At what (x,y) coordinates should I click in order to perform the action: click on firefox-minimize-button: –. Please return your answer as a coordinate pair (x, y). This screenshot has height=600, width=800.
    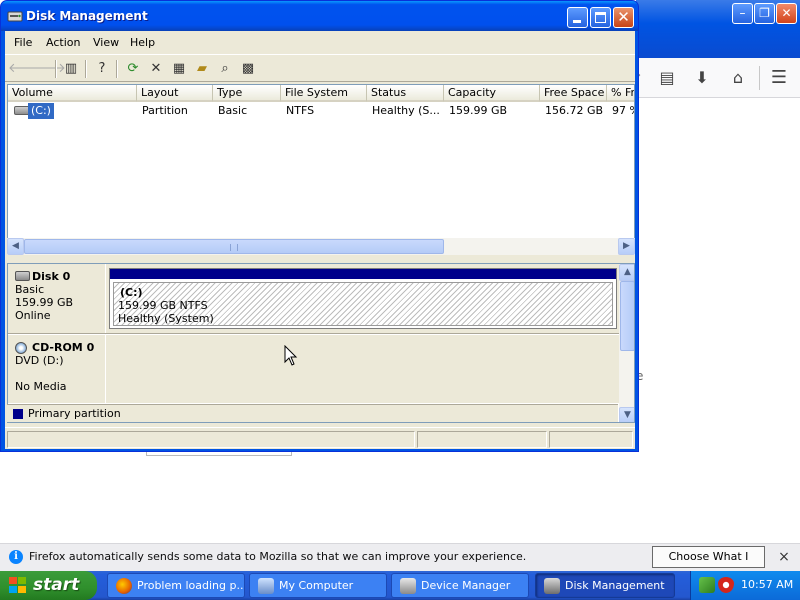
    Looking at the image, I should click on (742, 13).